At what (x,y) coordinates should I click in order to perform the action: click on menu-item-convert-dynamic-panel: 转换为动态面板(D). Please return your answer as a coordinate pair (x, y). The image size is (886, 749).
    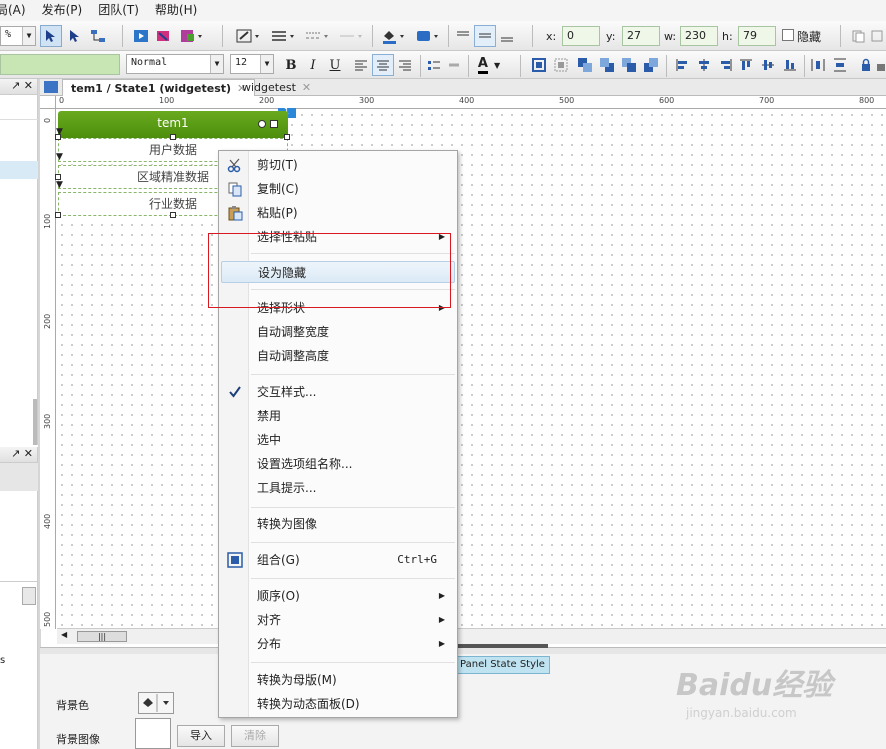
    Looking at the image, I should click on (338, 704).